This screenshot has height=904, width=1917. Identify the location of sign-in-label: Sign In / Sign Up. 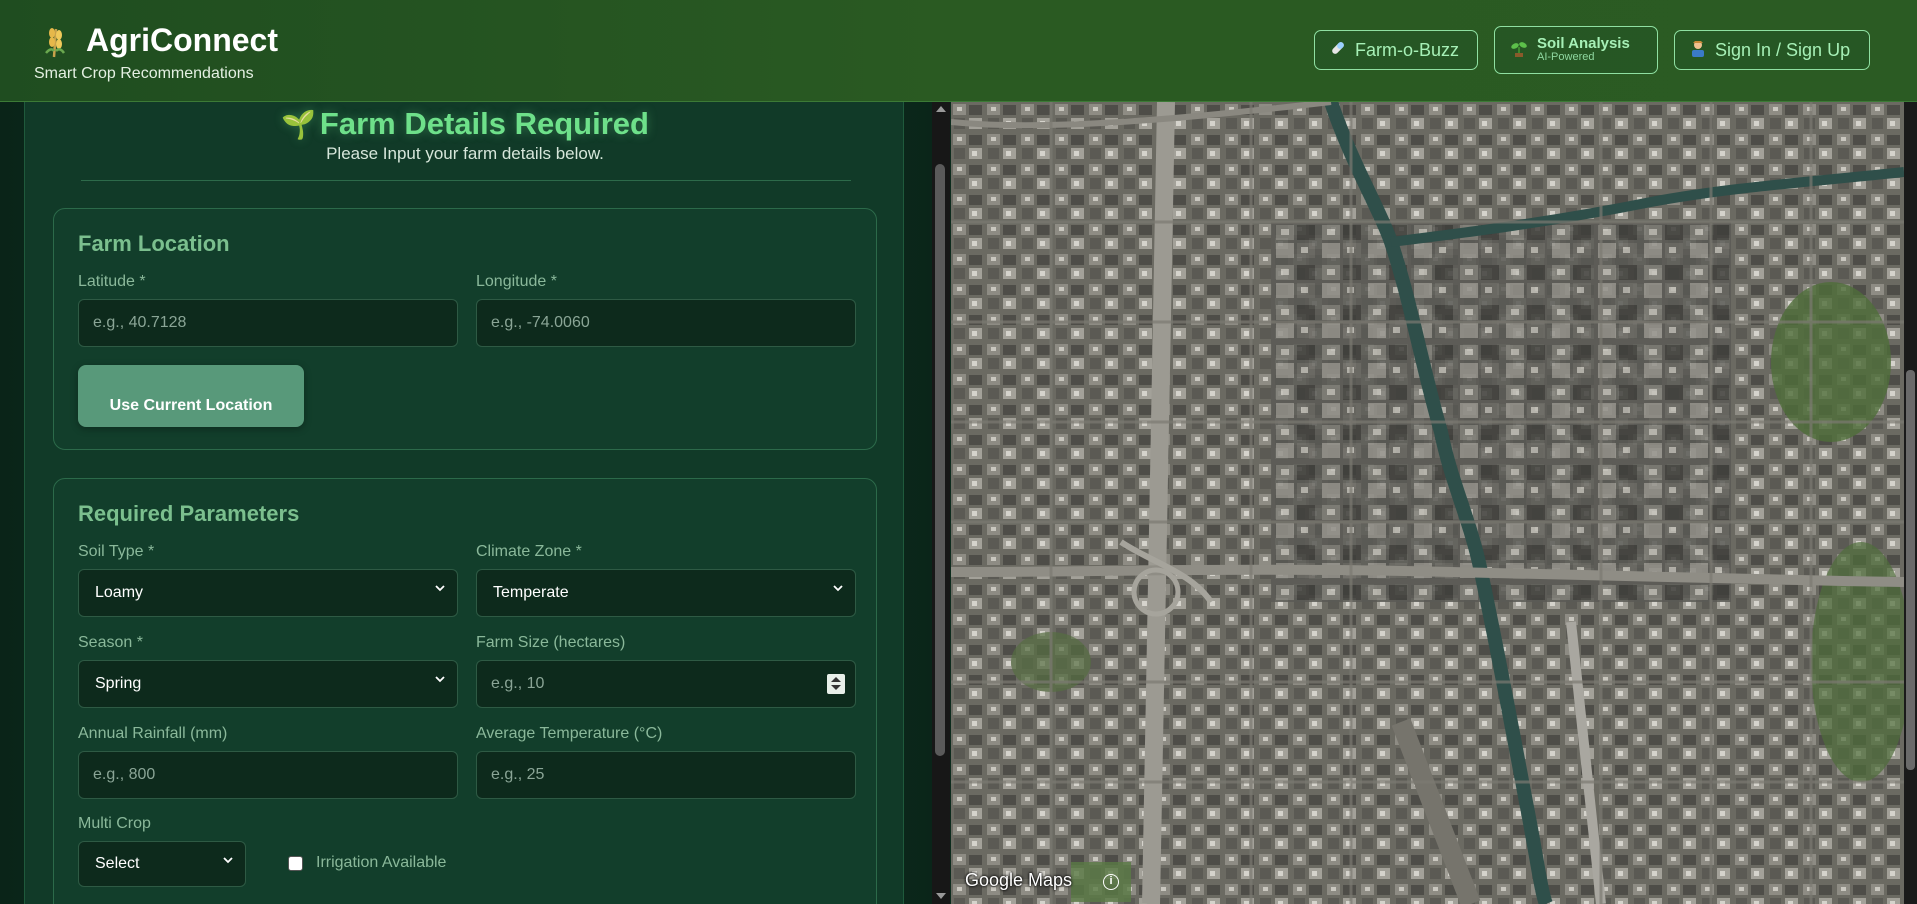
(1783, 49).